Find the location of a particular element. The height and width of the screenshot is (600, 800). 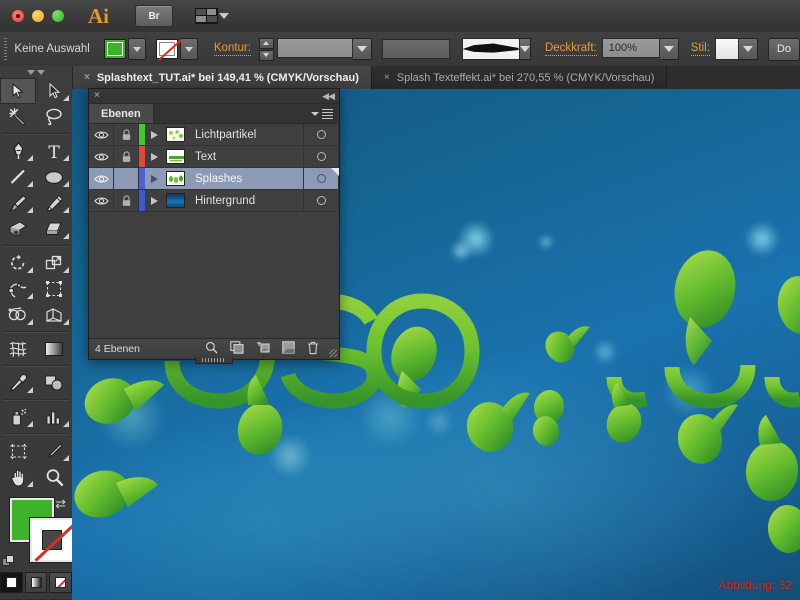

graphic-style-swatch is located at coordinates (726, 49).